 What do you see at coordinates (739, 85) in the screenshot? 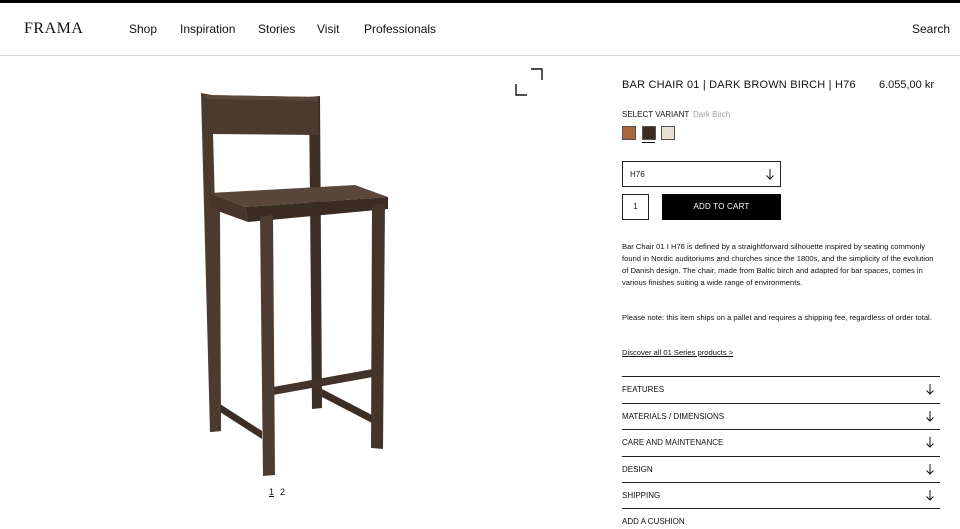
I see `product-title: BAR CHAIR 01 | DARK BROWN BIRCH | H76` at bounding box center [739, 85].